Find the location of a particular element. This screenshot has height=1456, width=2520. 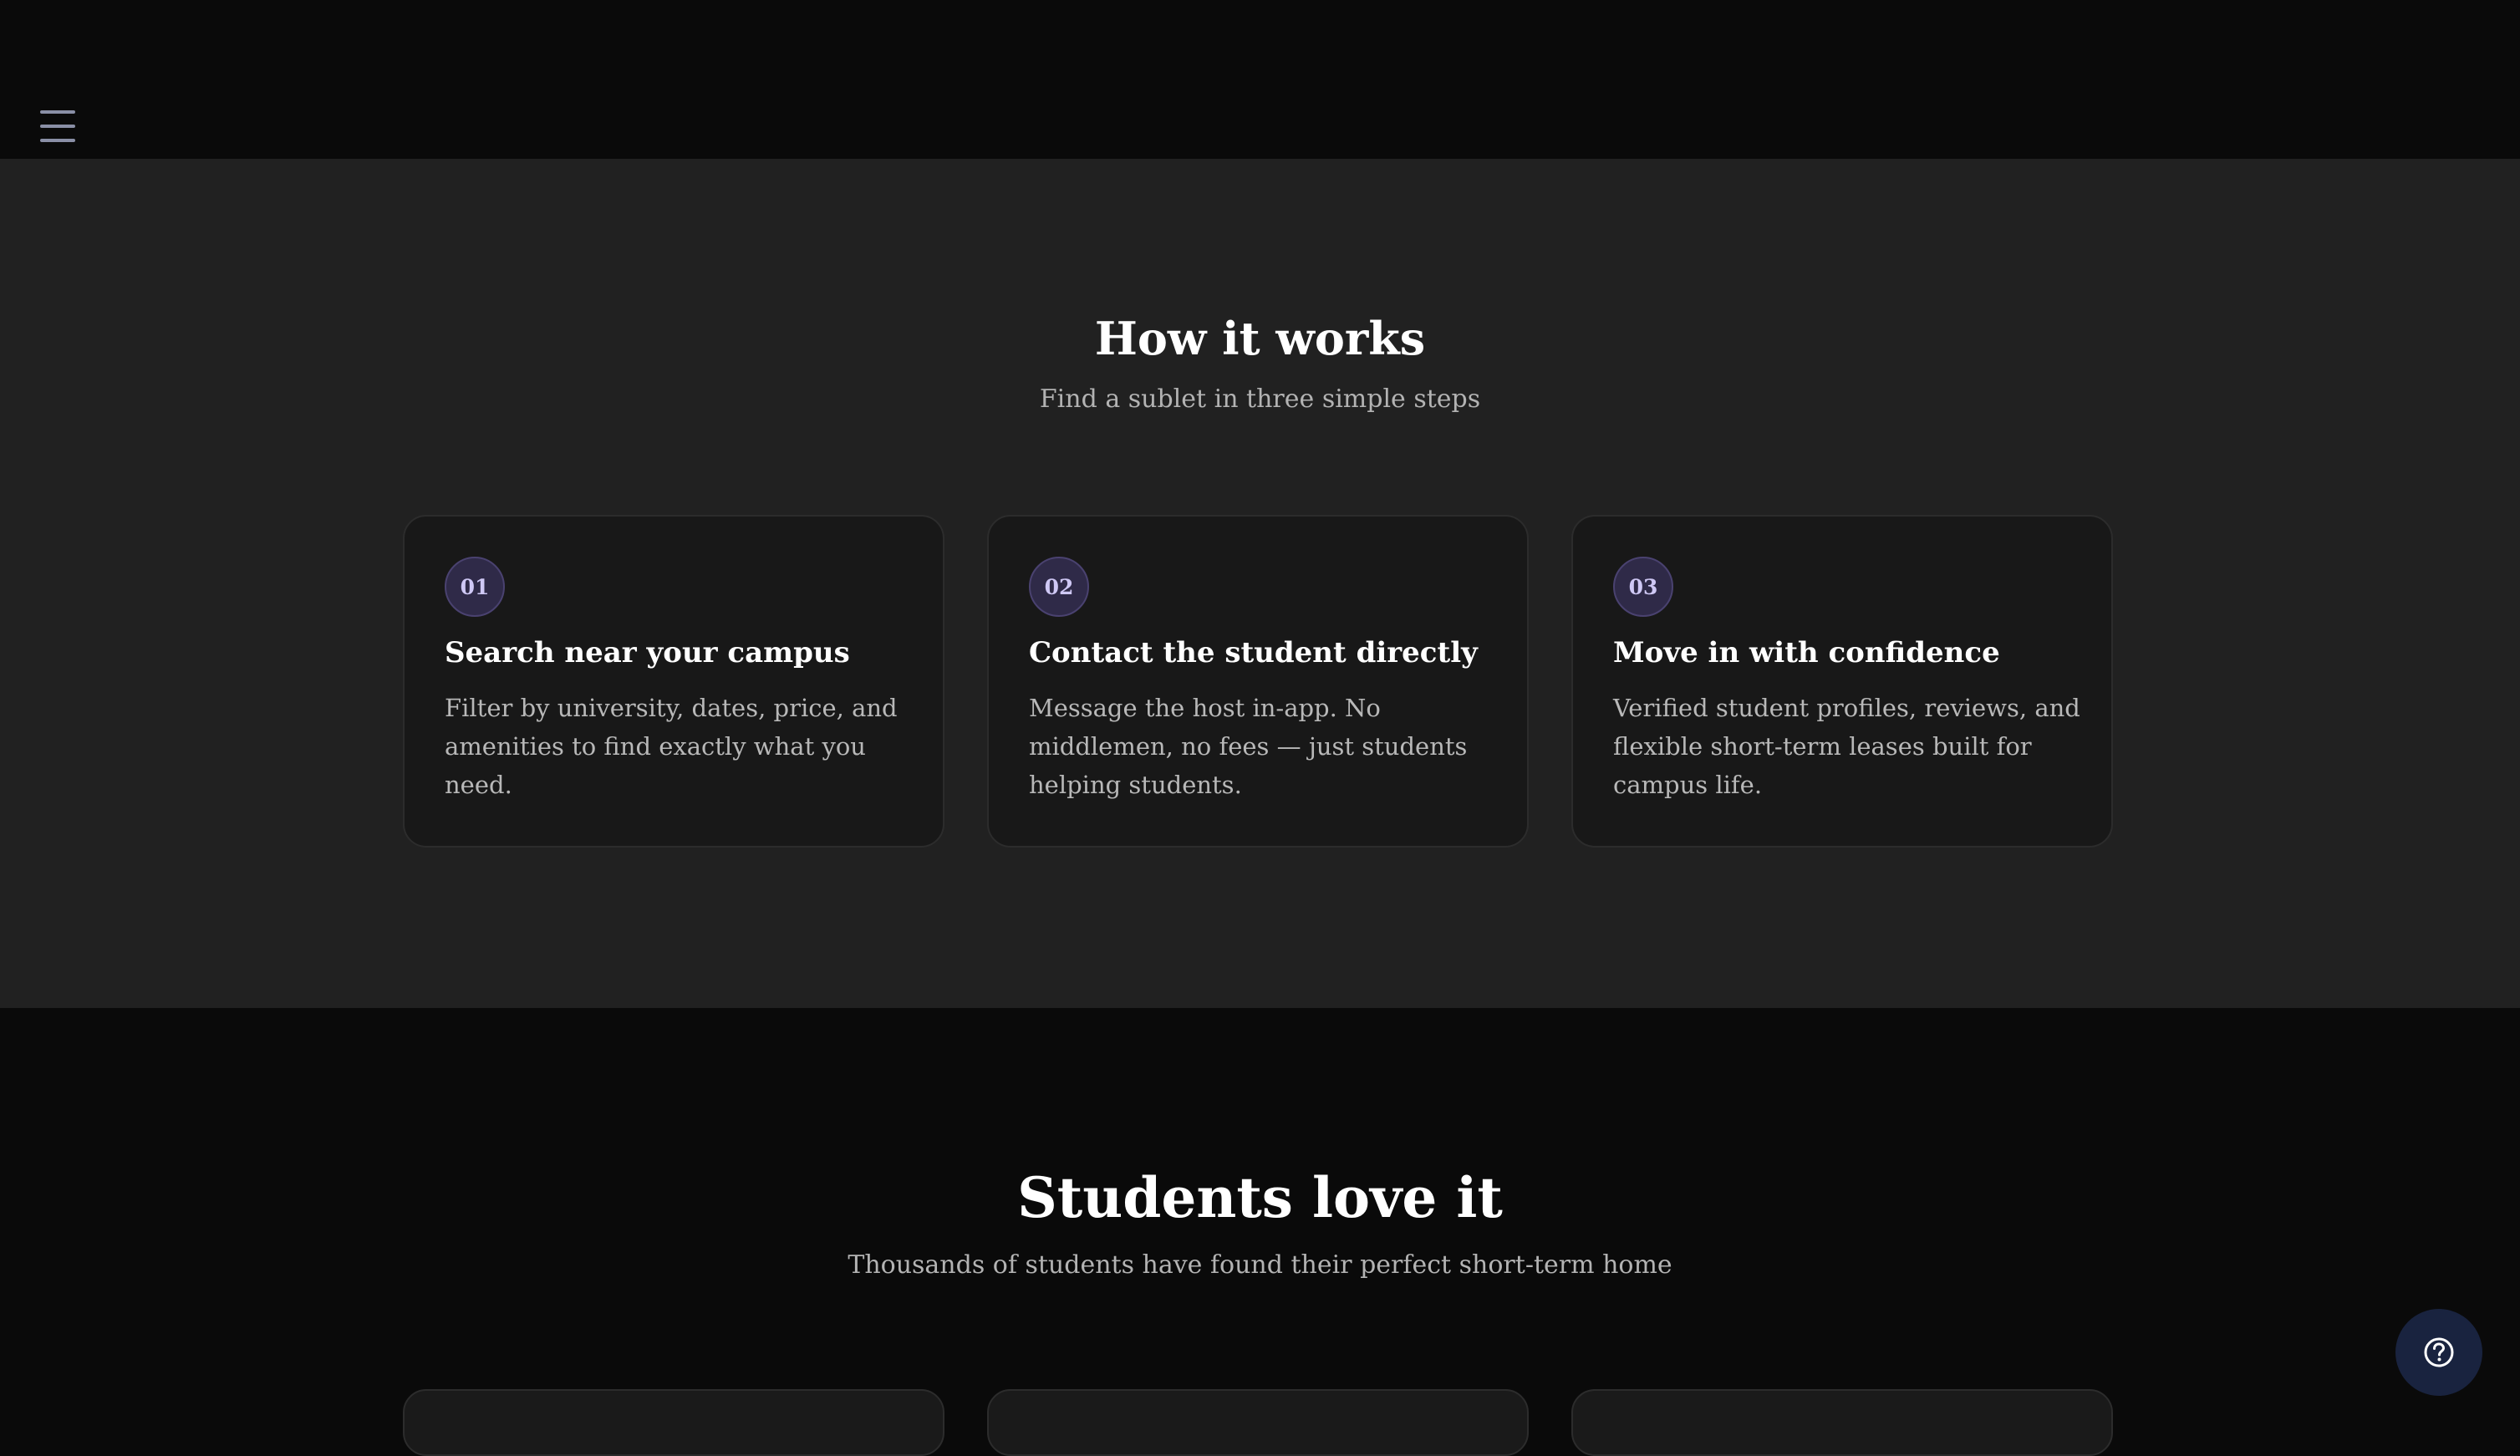

step-number-badge: 01 is located at coordinates (475, 587).